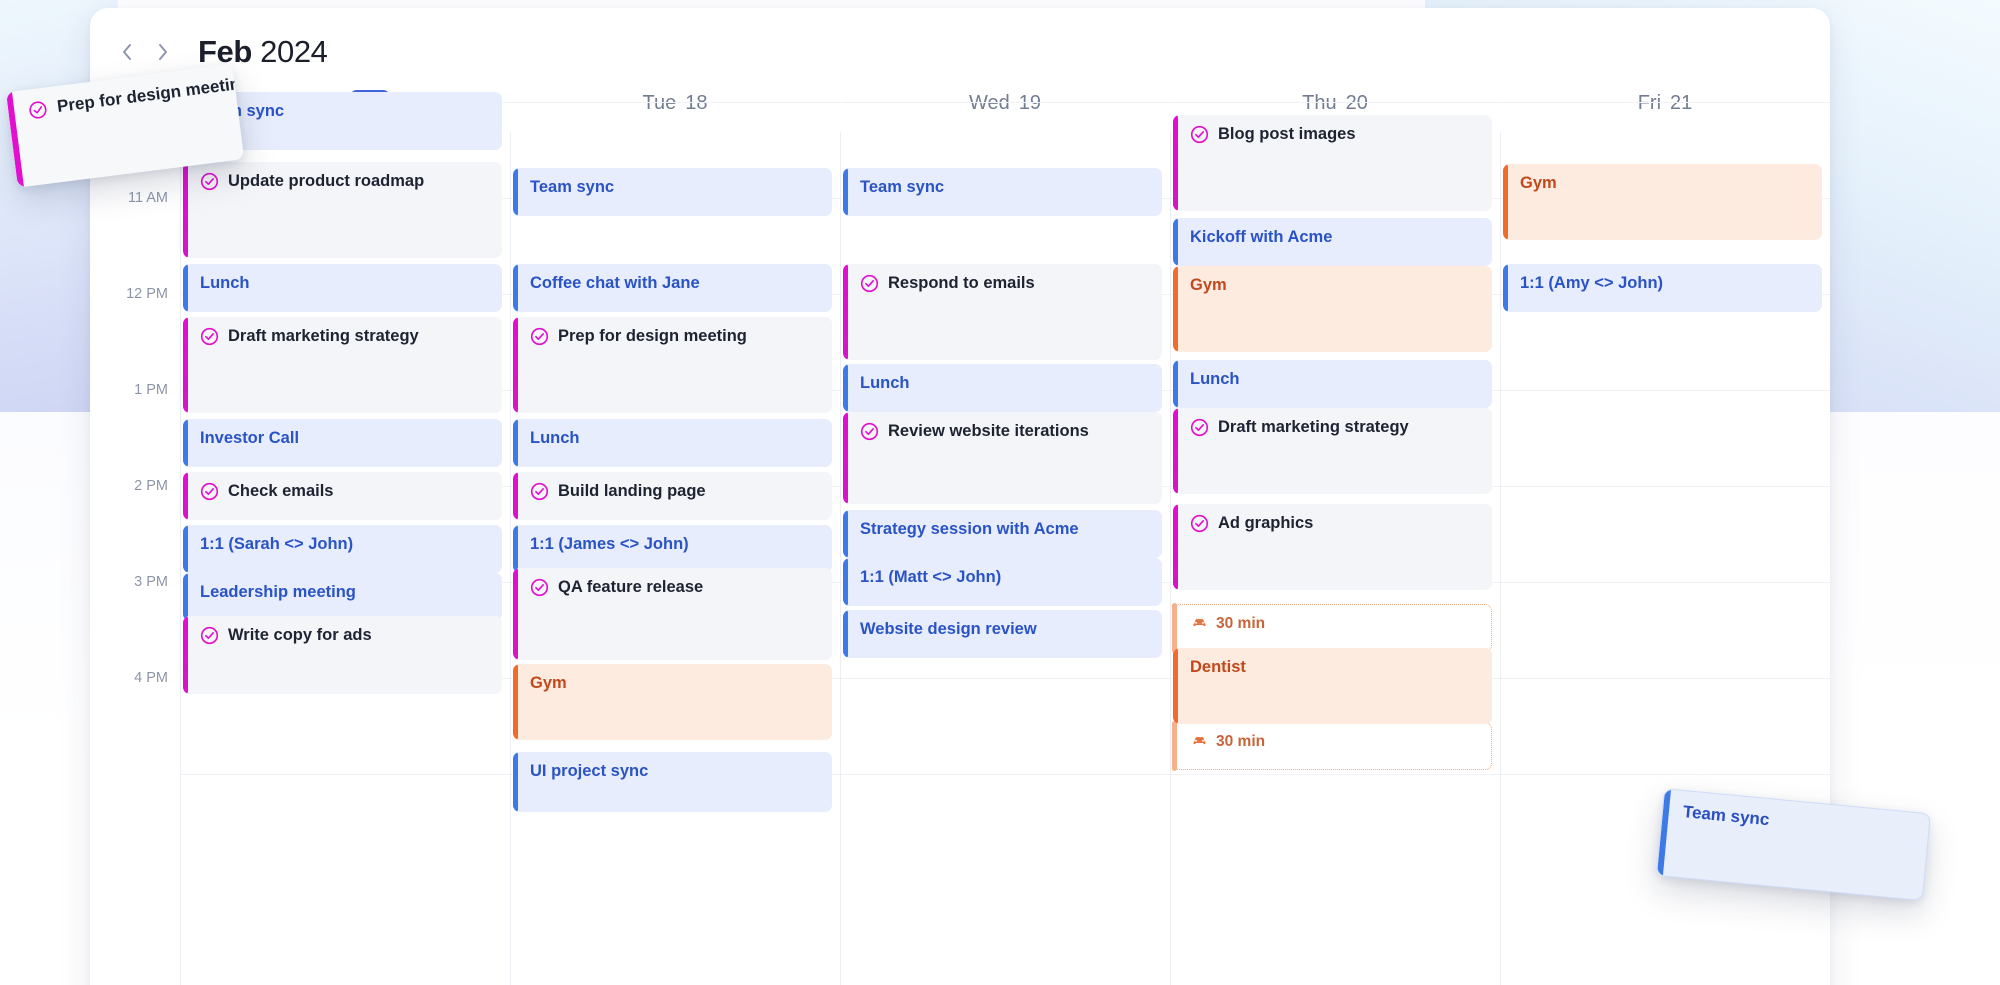 The image size is (2000, 985). I want to click on day-header-tue: Tue 18, so click(675, 103).